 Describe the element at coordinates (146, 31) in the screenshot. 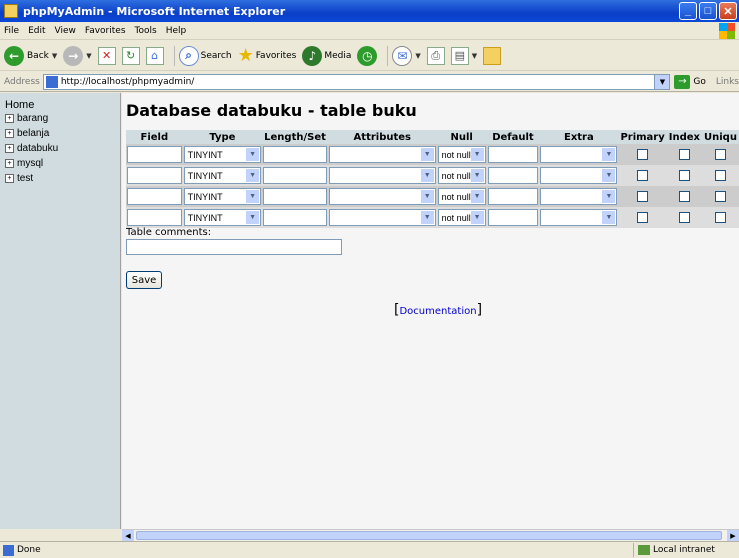

I see `menu-tools: Tools` at that location.